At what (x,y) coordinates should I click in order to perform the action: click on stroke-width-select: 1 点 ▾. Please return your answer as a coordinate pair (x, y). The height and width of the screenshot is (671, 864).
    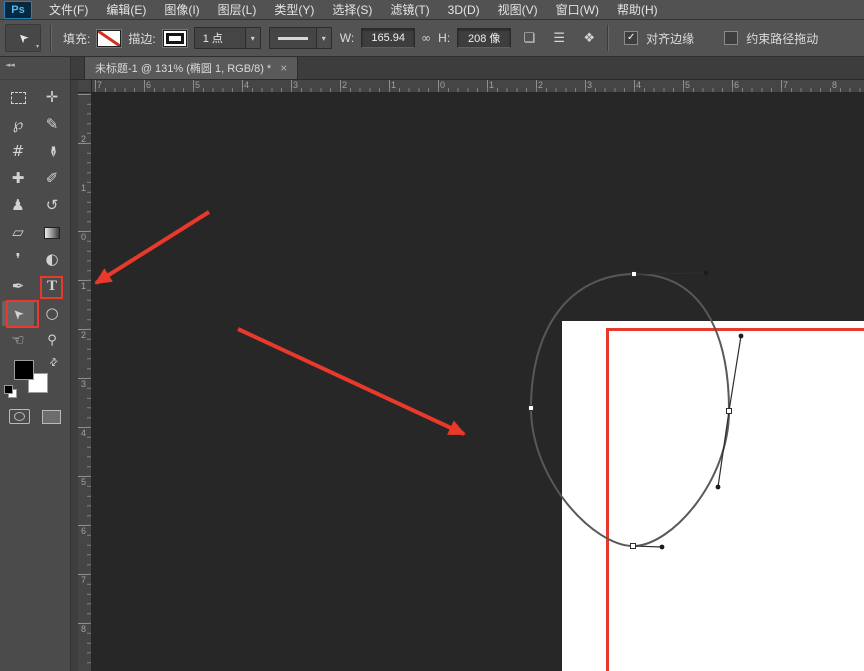
    Looking at the image, I should click on (227, 38).